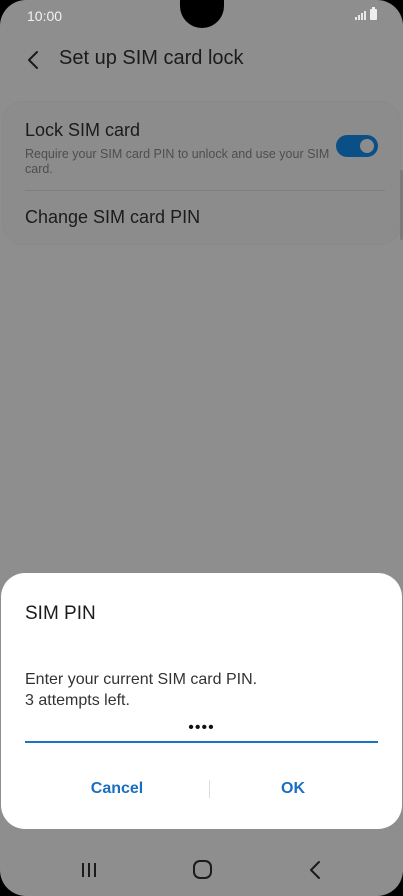 Image resolution: width=403 pixels, height=896 pixels. Describe the element at coordinates (315, 870) in the screenshot. I see `nav-back-icon` at that location.